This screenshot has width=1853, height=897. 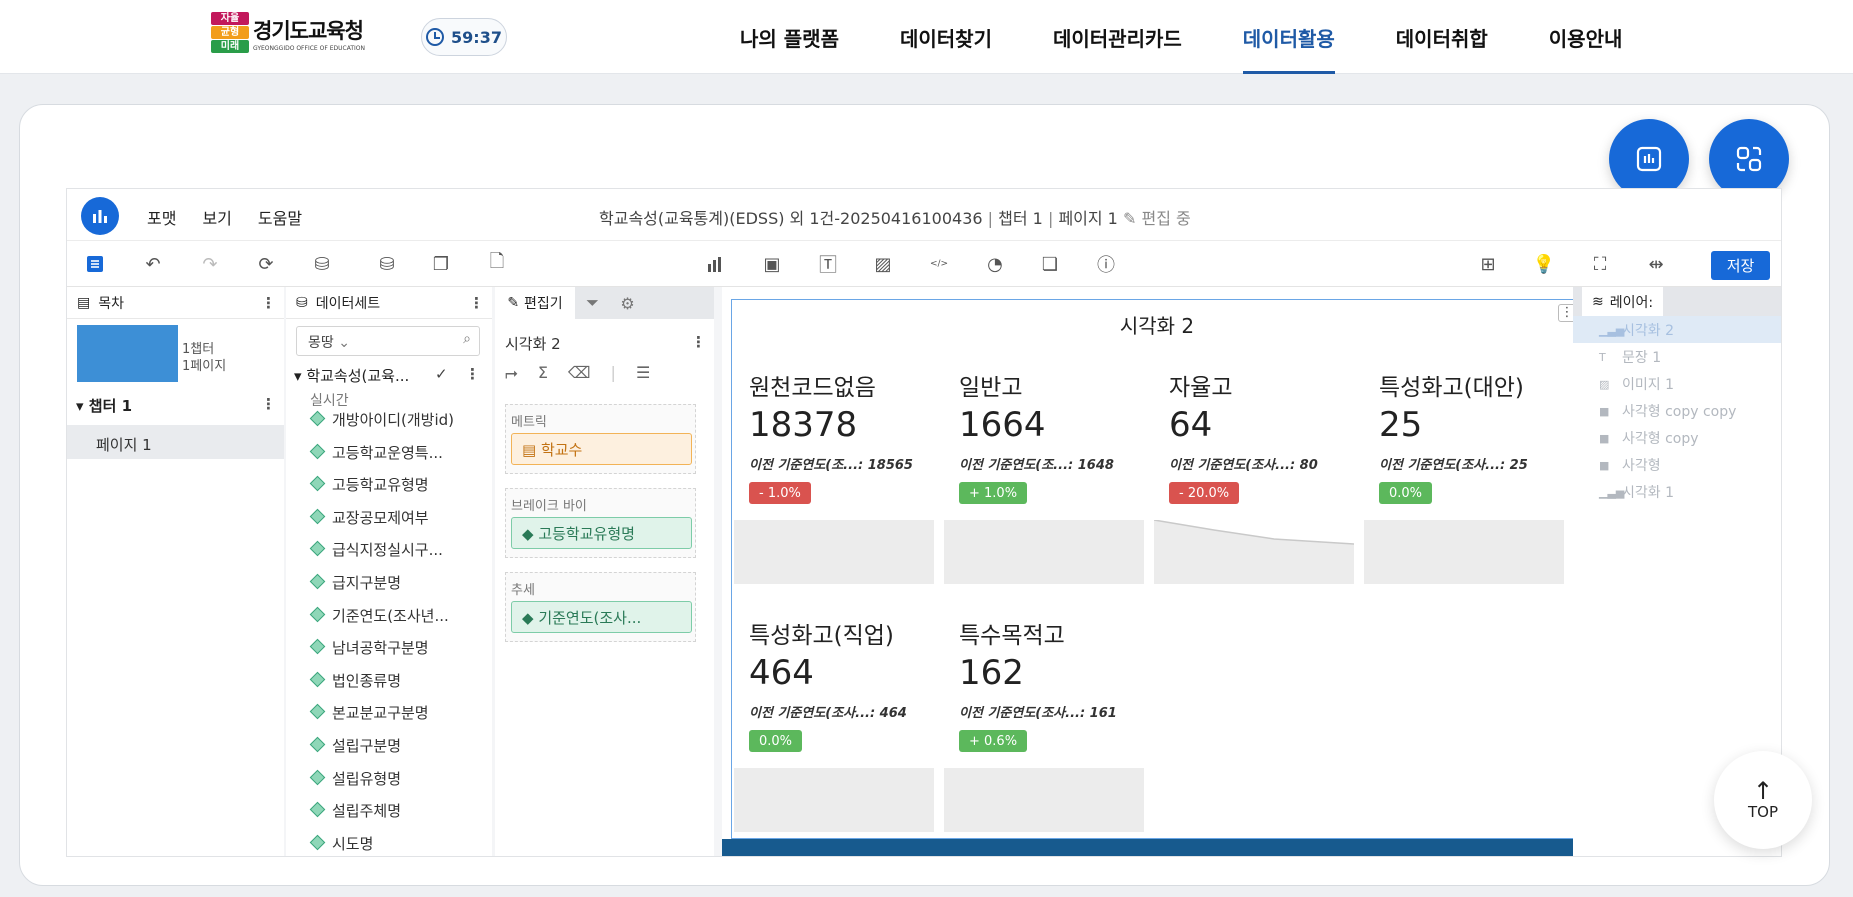 I want to click on tab-settings: ⚙, so click(x=627, y=303).